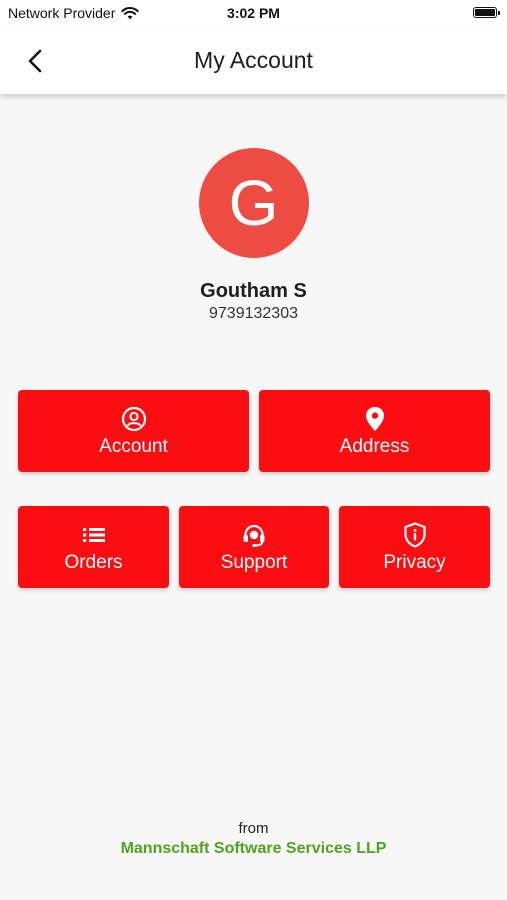 The height and width of the screenshot is (900, 507). I want to click on nav-bar: My Account, so click(253, 61).